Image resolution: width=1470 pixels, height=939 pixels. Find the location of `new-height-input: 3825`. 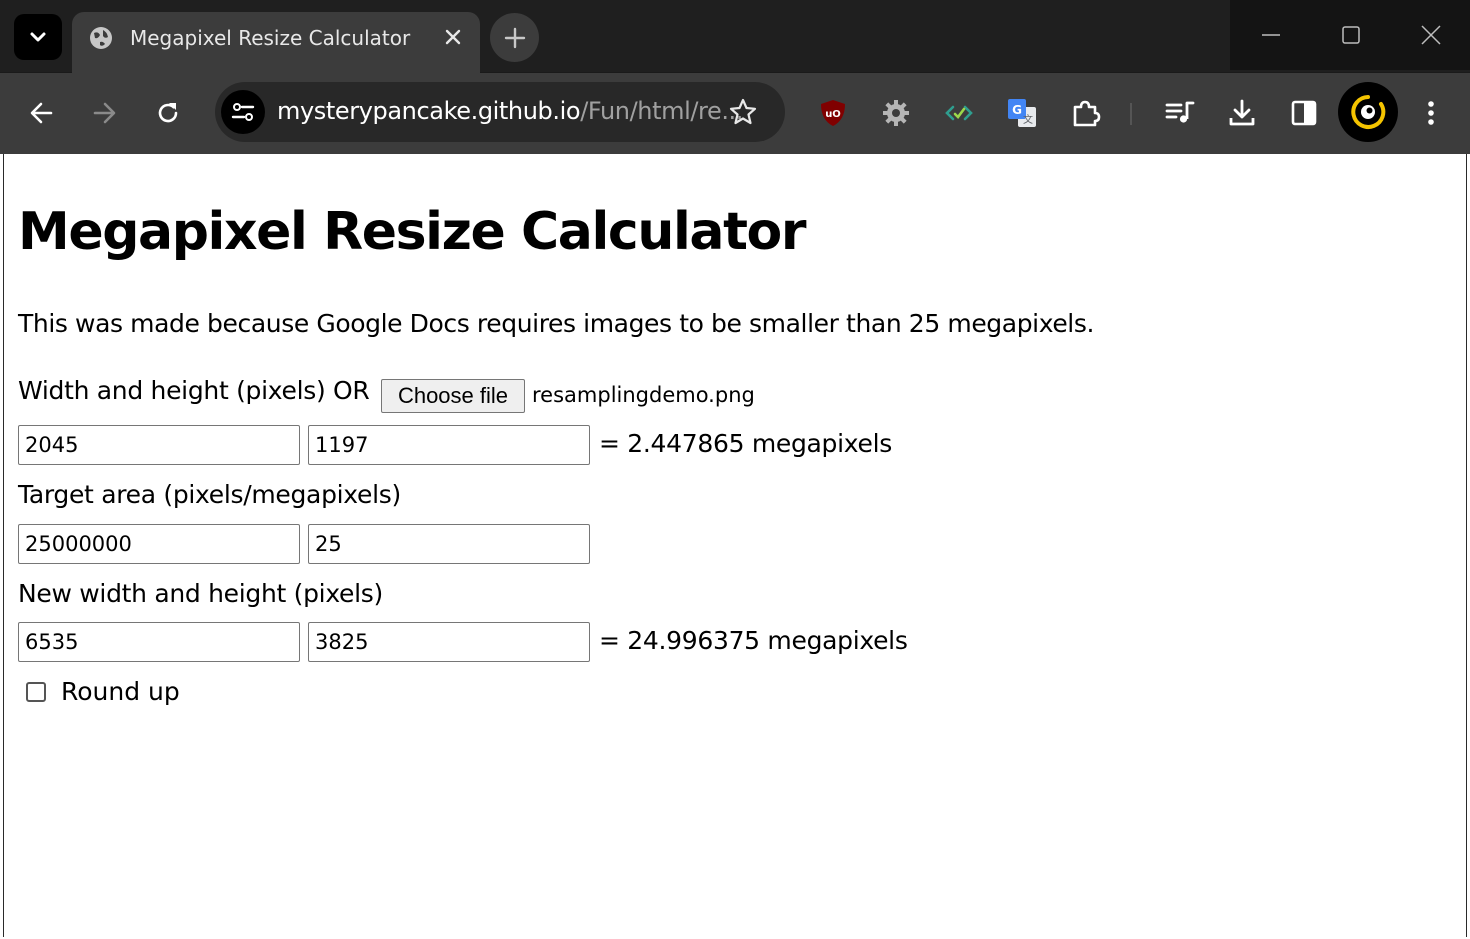

new-height-input: 3825 is located at coordinates (449, 642).